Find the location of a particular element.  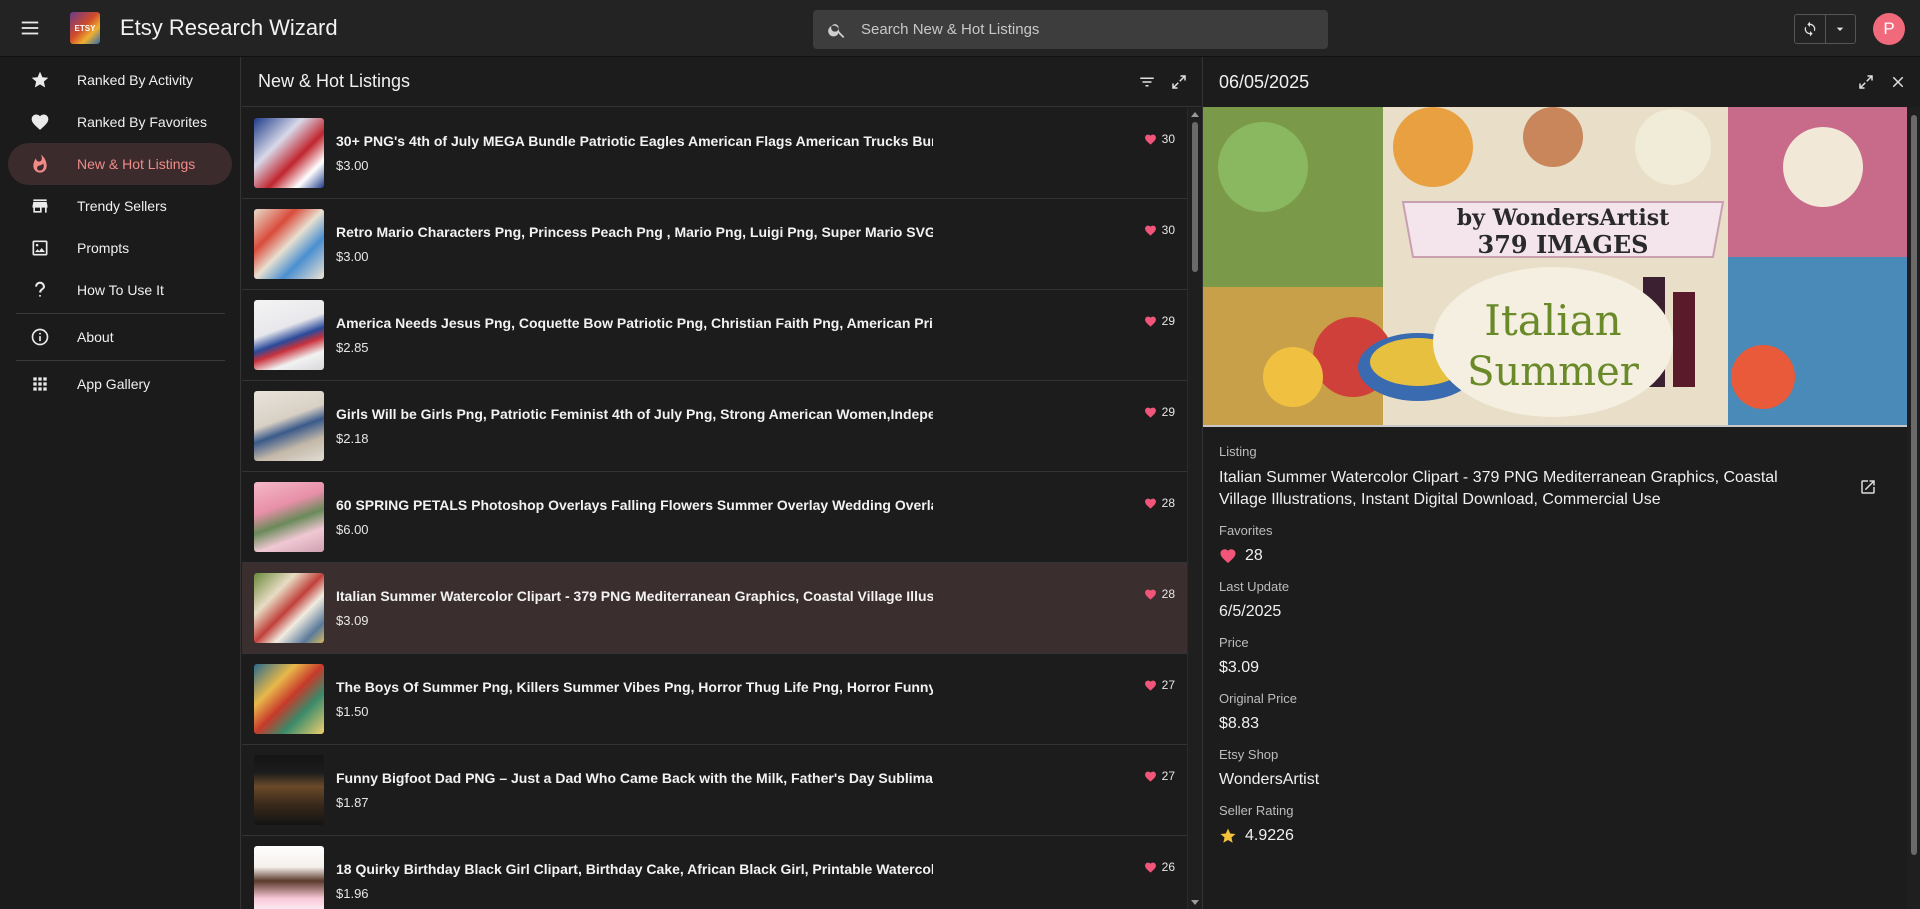

seller-rating-field: Seller Rating 4.9226 is located at coordinates (1554, 825).